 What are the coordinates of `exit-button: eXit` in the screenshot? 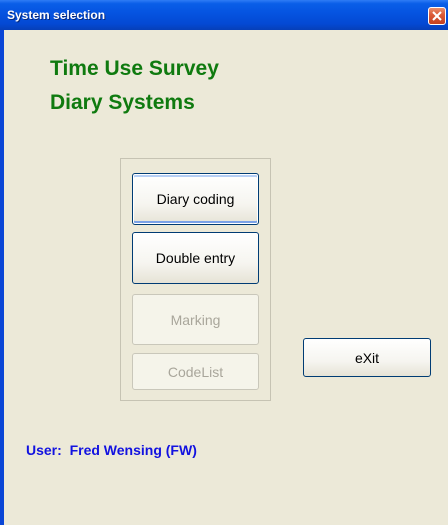 It's located at (367, 357).